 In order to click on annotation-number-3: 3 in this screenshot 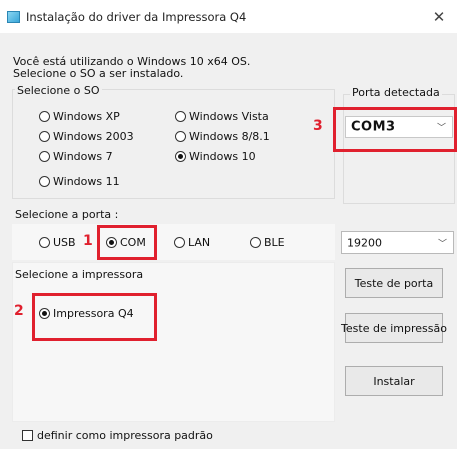, I will do `click(318, 126)`.